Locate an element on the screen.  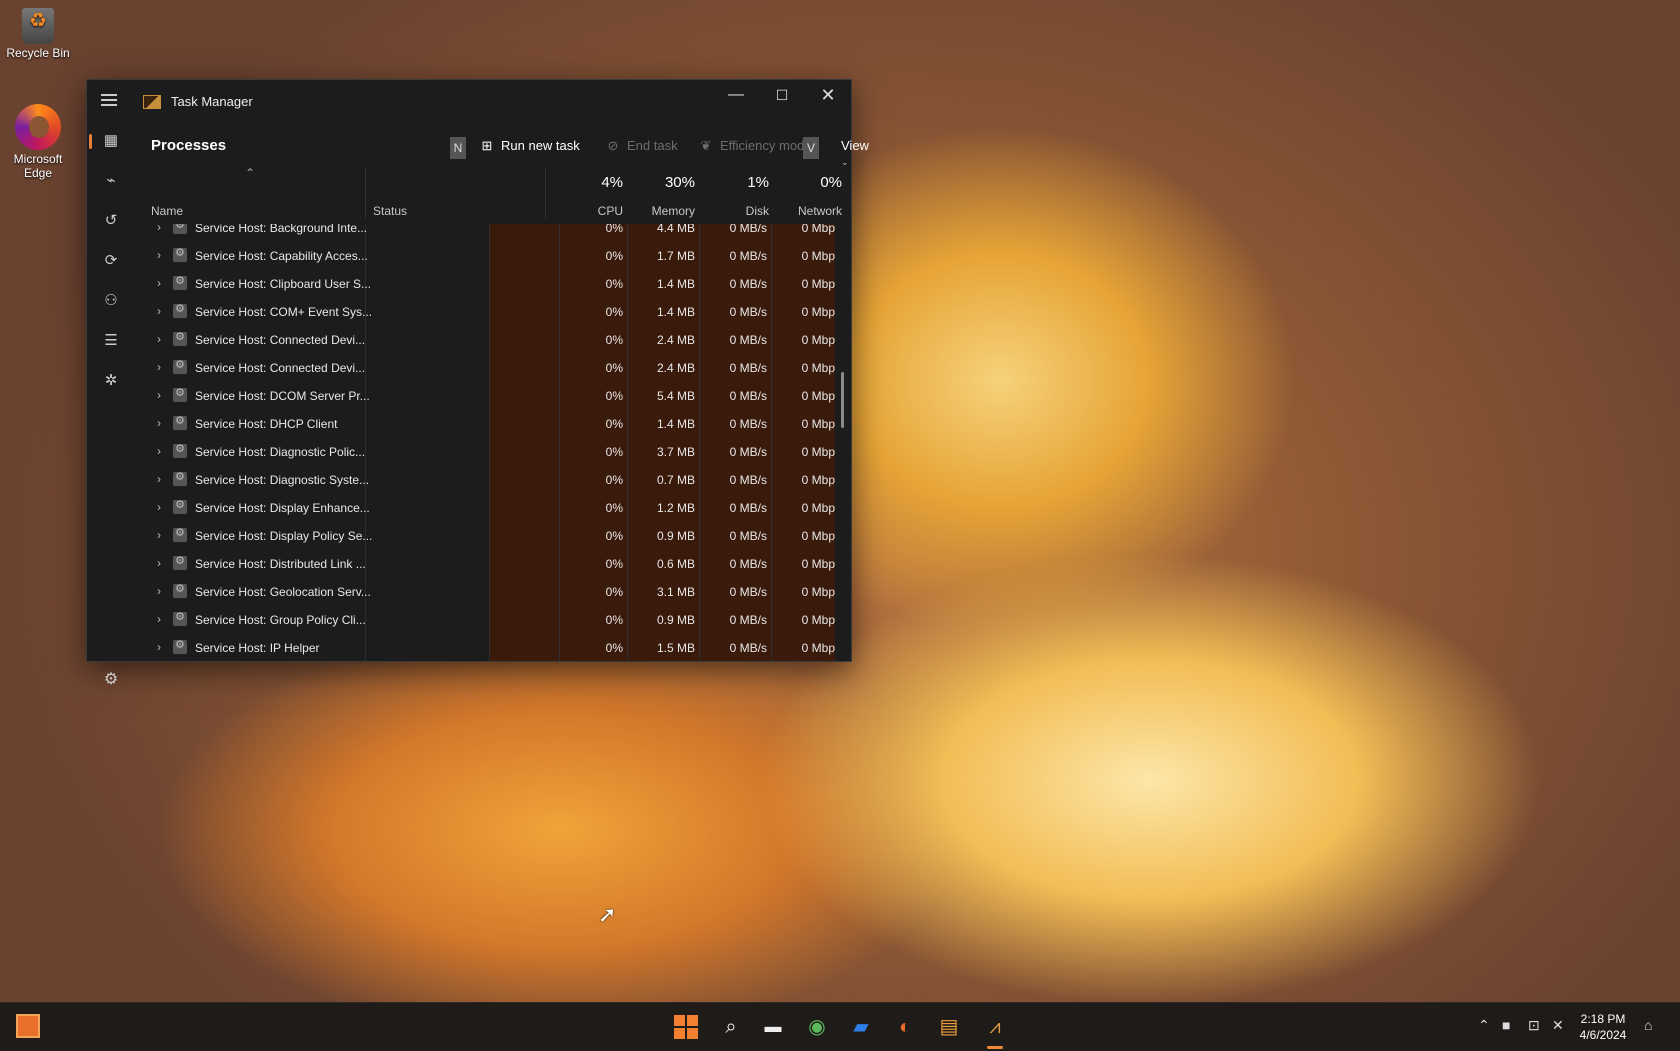
nav-processes-icon: ▦ is located at coordinates (108, 141).